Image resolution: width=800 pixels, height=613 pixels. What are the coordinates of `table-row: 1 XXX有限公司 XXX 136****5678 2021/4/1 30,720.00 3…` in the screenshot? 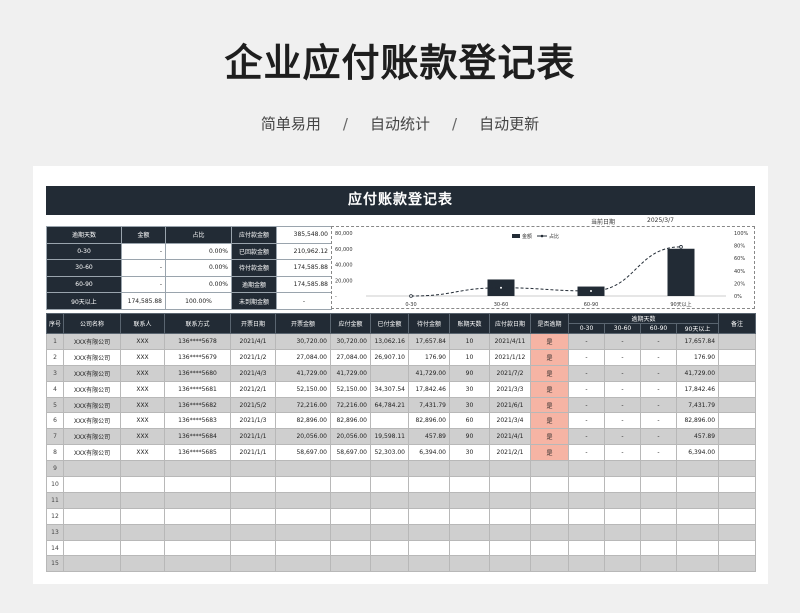 It's located at (401, 341).